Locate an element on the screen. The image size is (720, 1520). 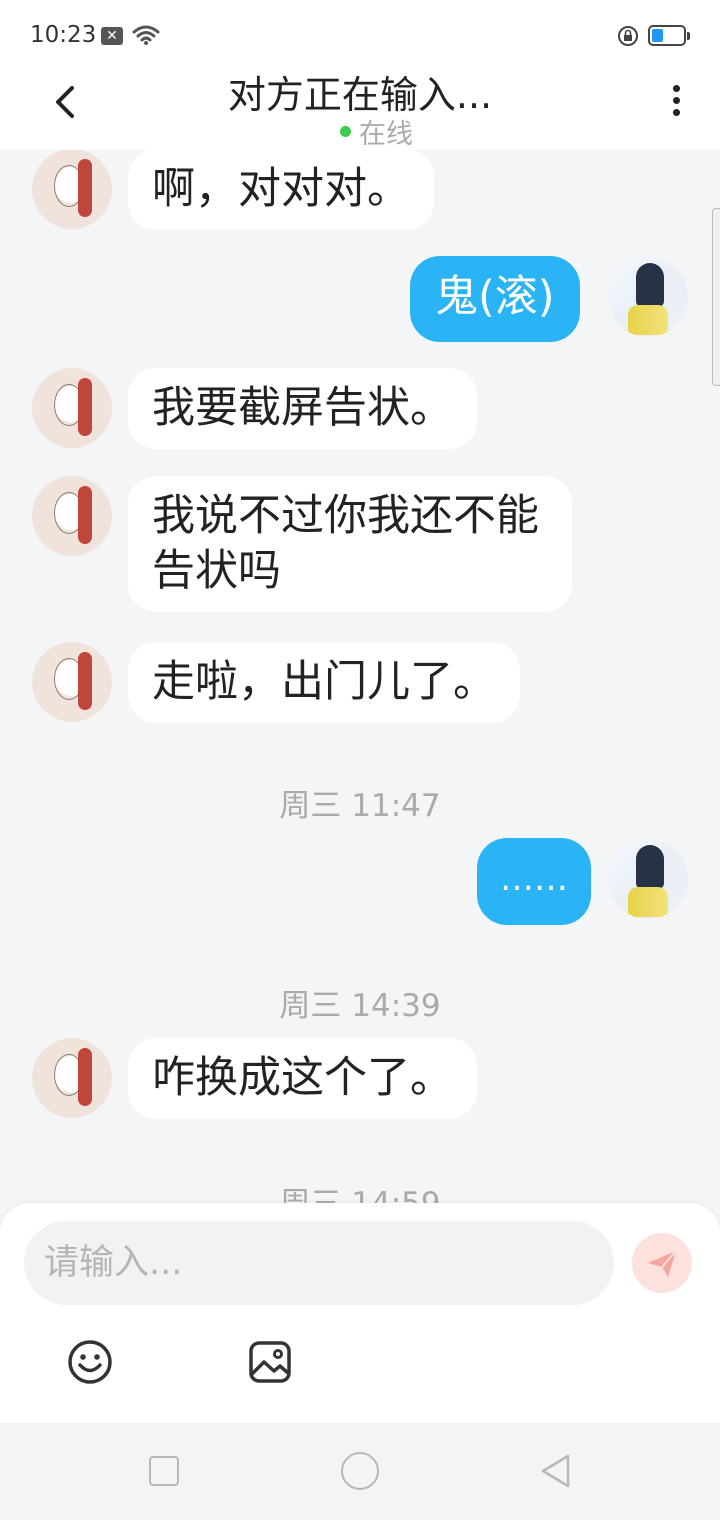
online-status: 在线 is located at coordinates (376, 131).